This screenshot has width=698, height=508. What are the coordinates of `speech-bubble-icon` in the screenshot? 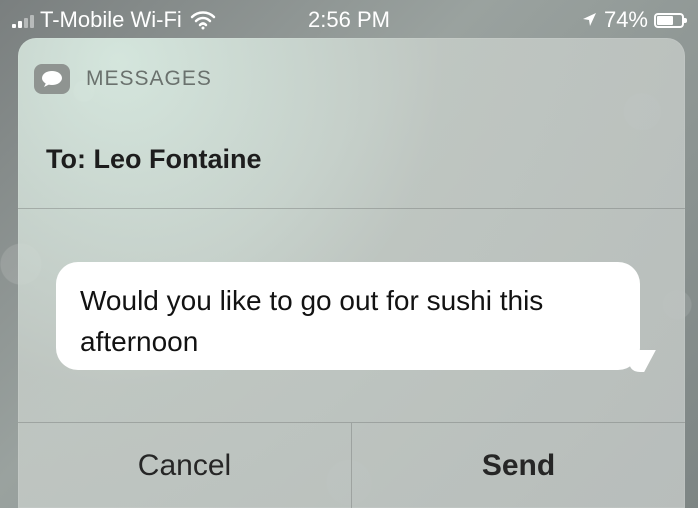 It's located at (52, 79).